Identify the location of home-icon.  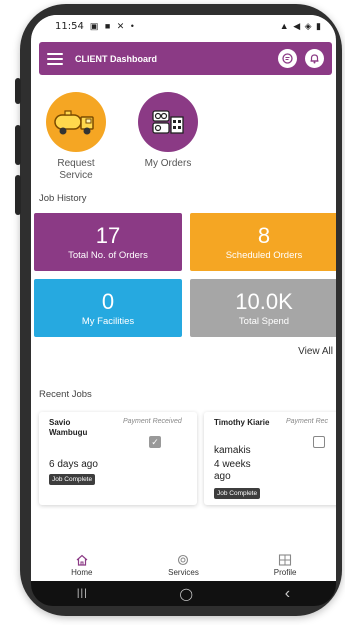
(82, 560).